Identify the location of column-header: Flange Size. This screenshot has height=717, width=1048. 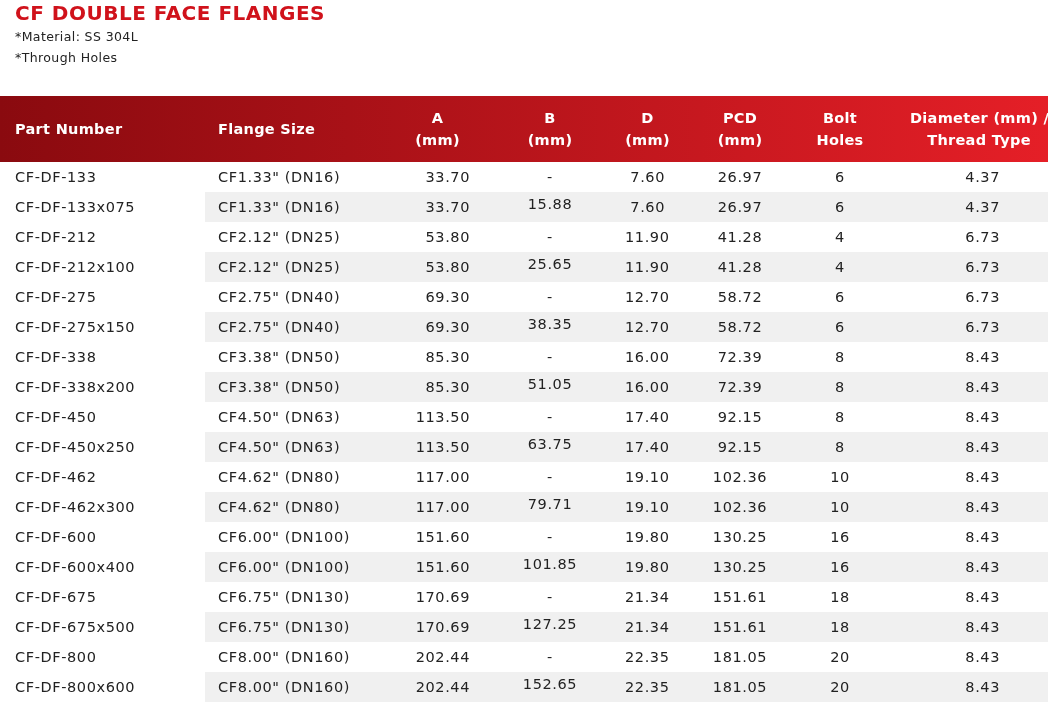
(267, 129).